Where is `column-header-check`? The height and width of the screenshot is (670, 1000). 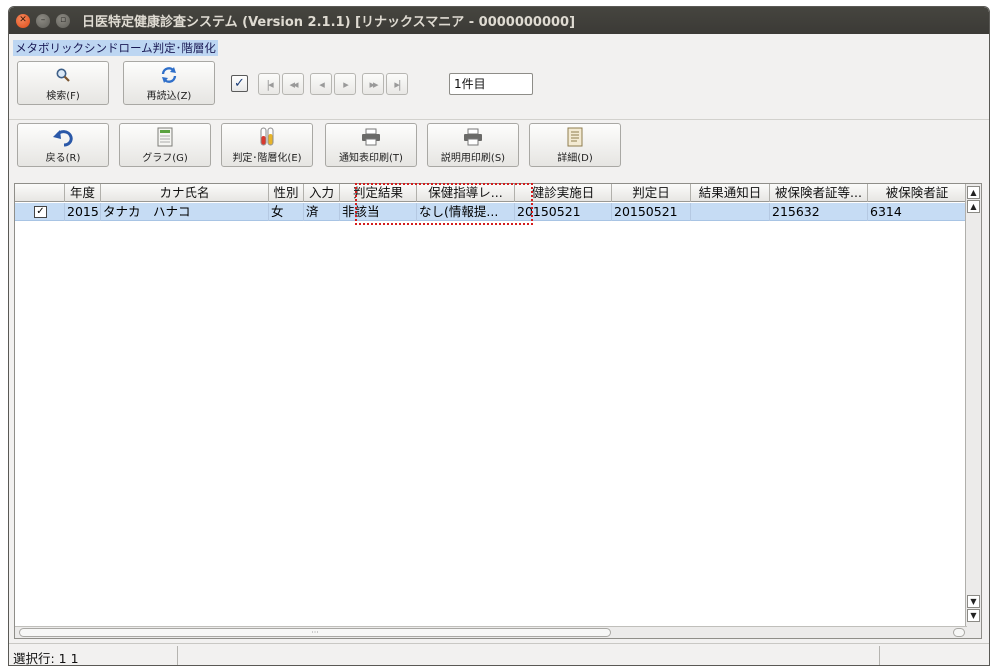
column-header-check is located at coordinates (40, 193).